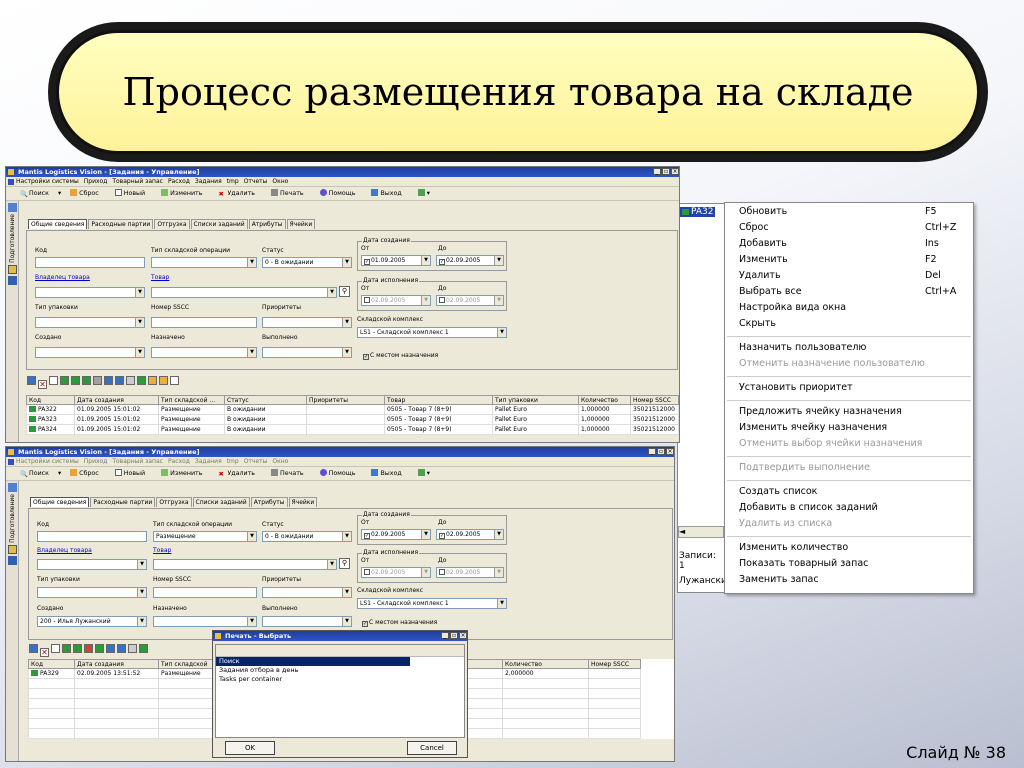  Describe the element at coordinates (346, 262) in the screenshot. I see `chevron-down-icon: ▼` at that location.